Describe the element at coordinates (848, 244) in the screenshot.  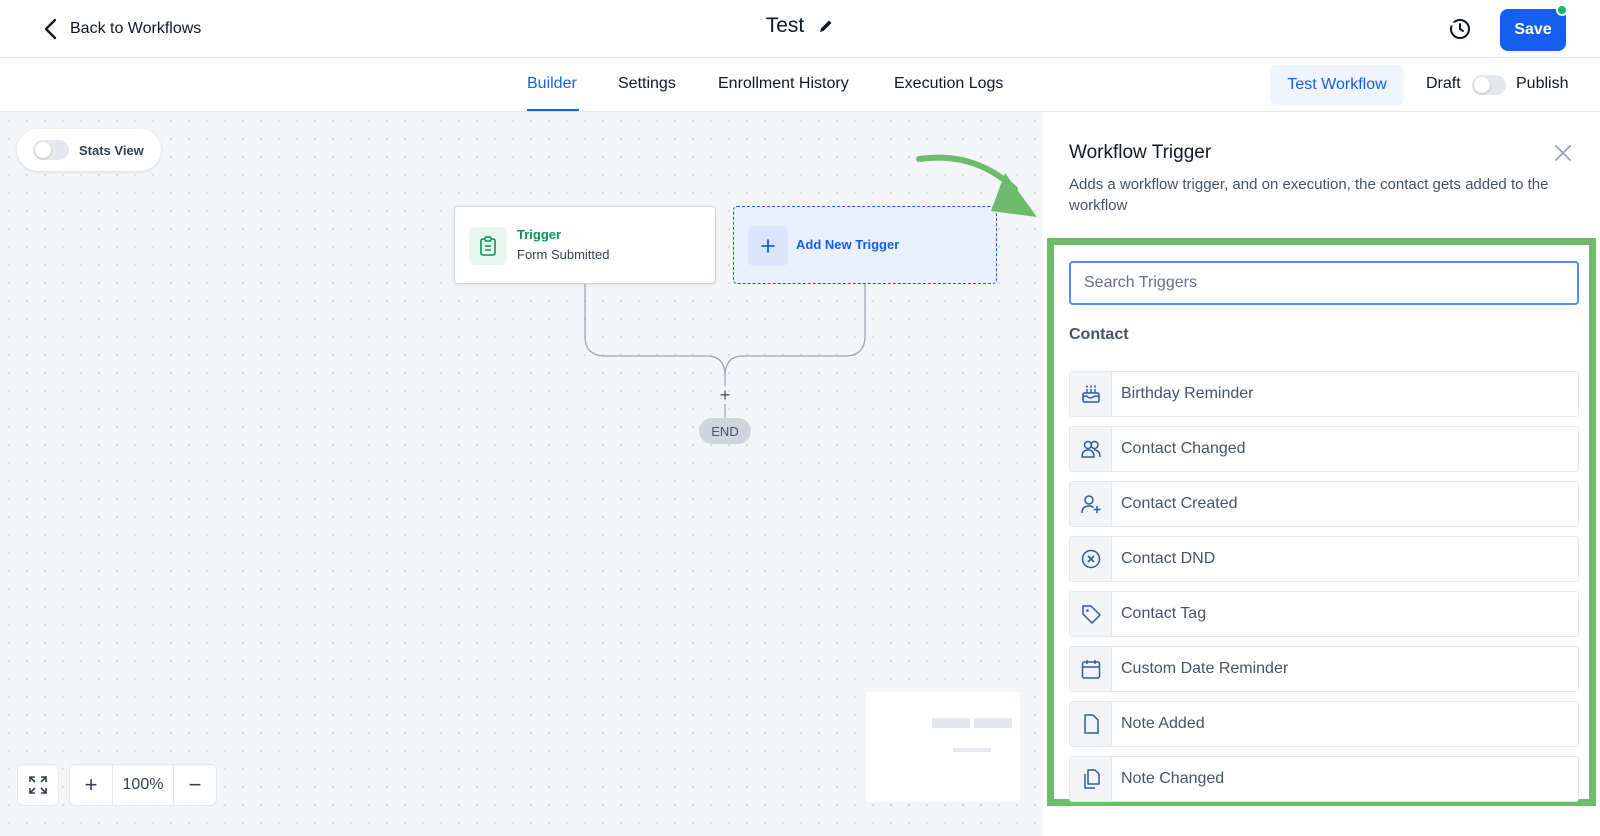
I see `add-new-trigger-label: Add New Trigger` at that location.